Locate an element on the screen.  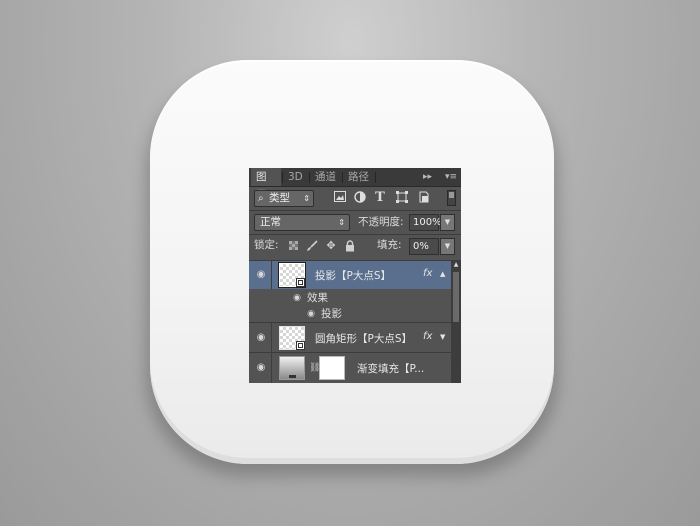
effect-item-drop-shadow: ◉ 投影 is located at coordinates (350, 314).